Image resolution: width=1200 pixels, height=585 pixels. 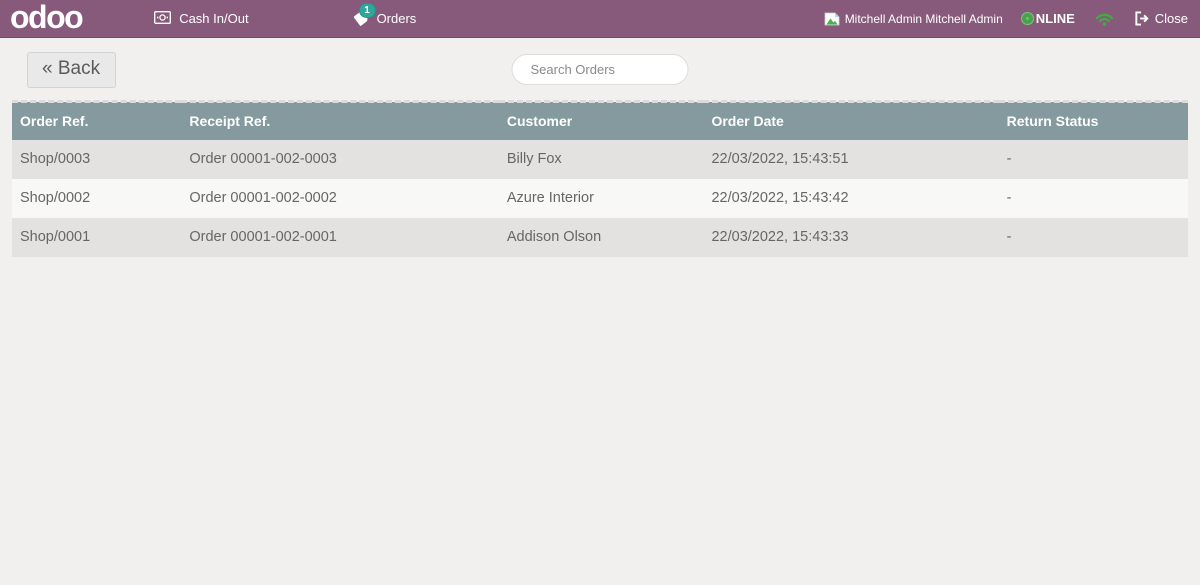 What do you see at coordinates (72, 70) in the screenshot?
I see `back-button: « Back` at bounding box center [72, 70].